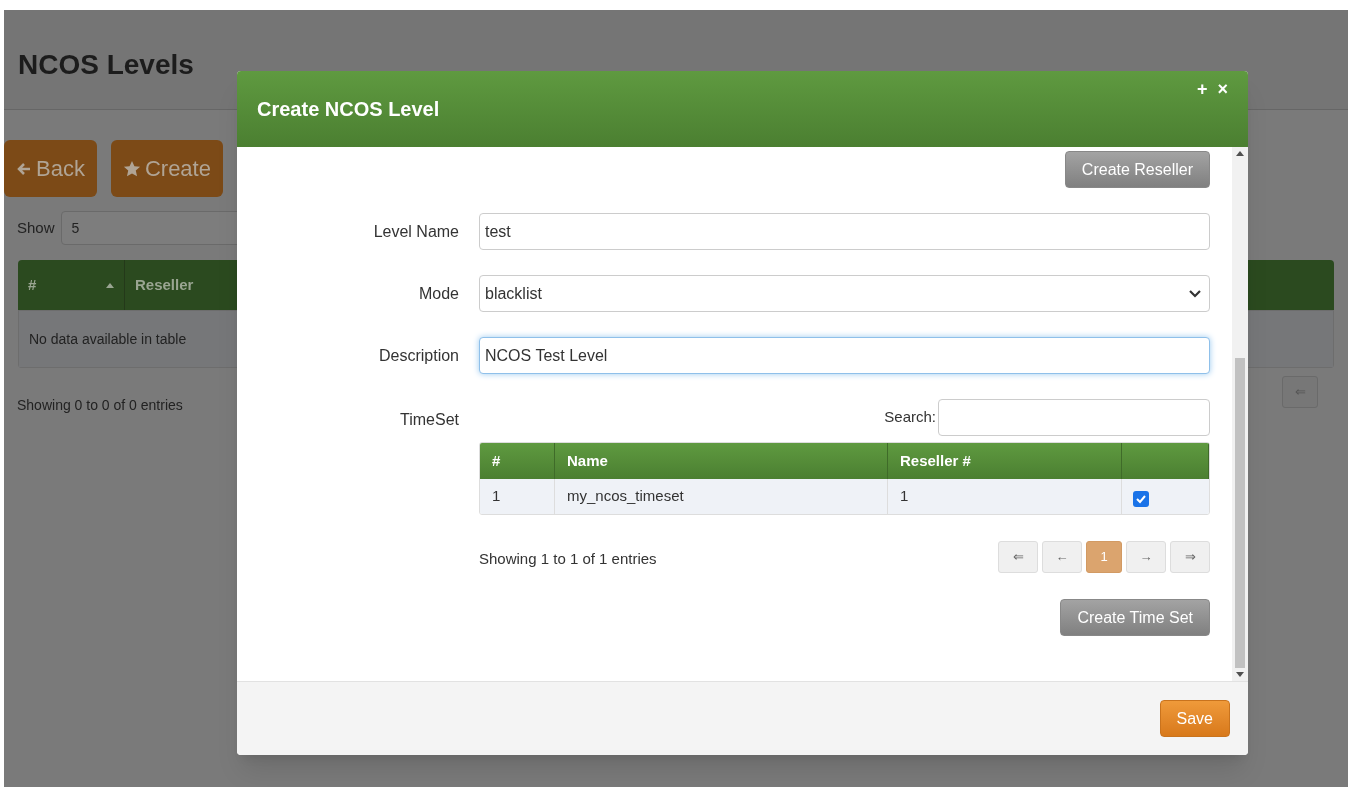  What do you see at coordinates (166, 168) in the screenshot?
I see `create-button: Create` at bounding box center [166, 168].